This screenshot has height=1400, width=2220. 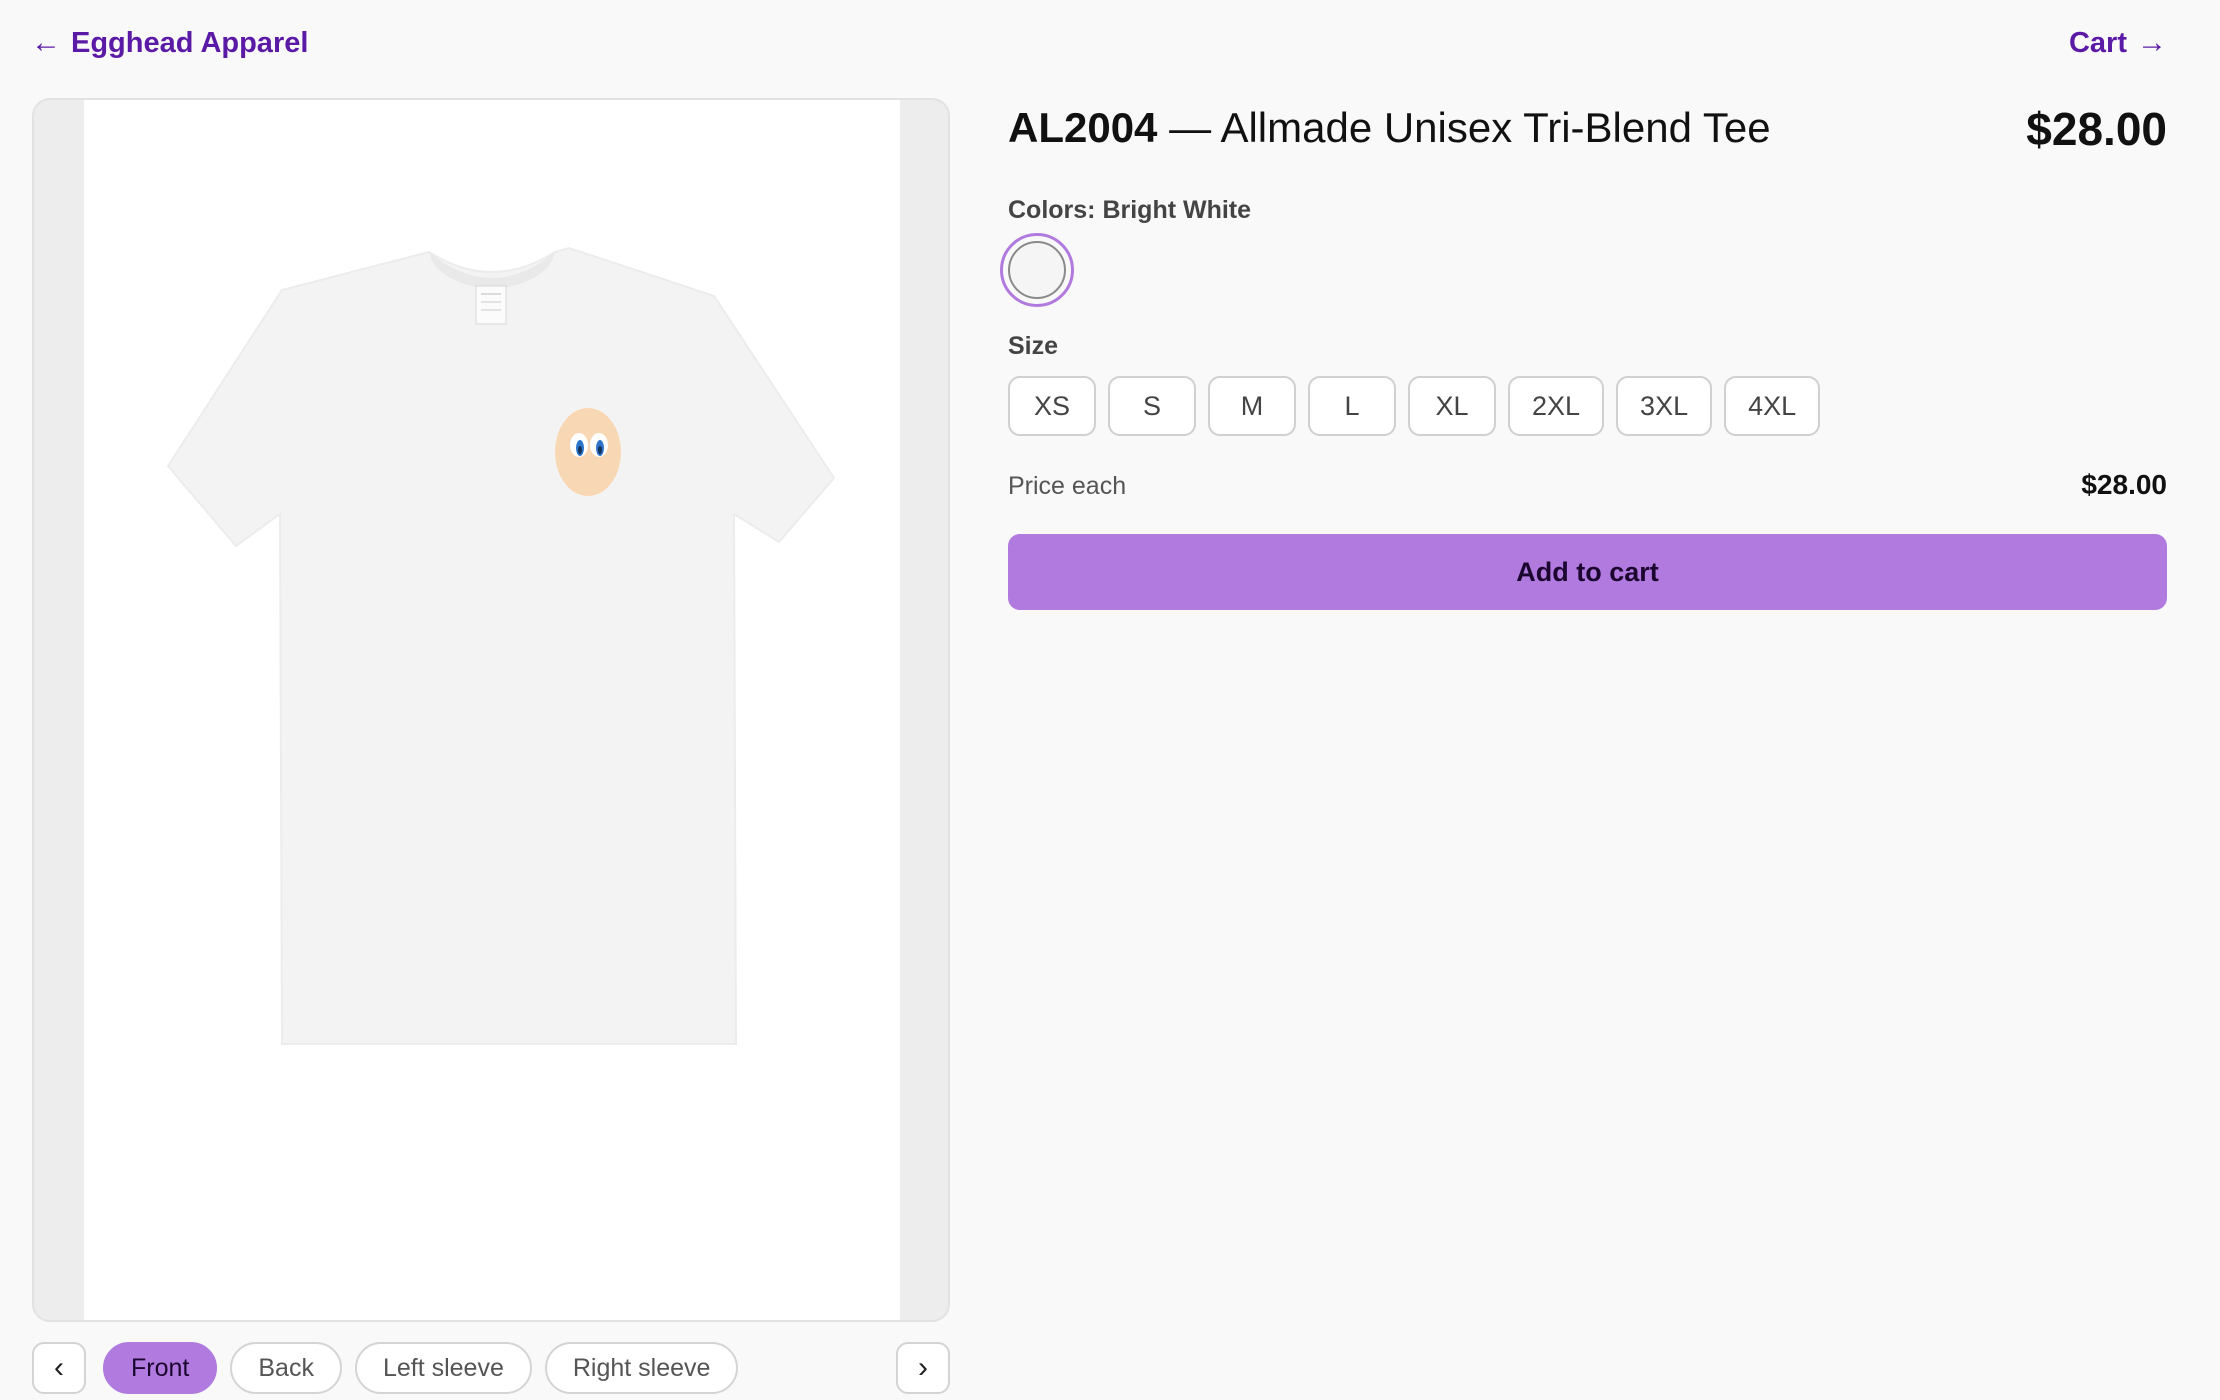 What do you see at coordinates (2124, 484) in the screenshot?
I see `price-each-value: $28.00` at bounding box center [2124, 484].